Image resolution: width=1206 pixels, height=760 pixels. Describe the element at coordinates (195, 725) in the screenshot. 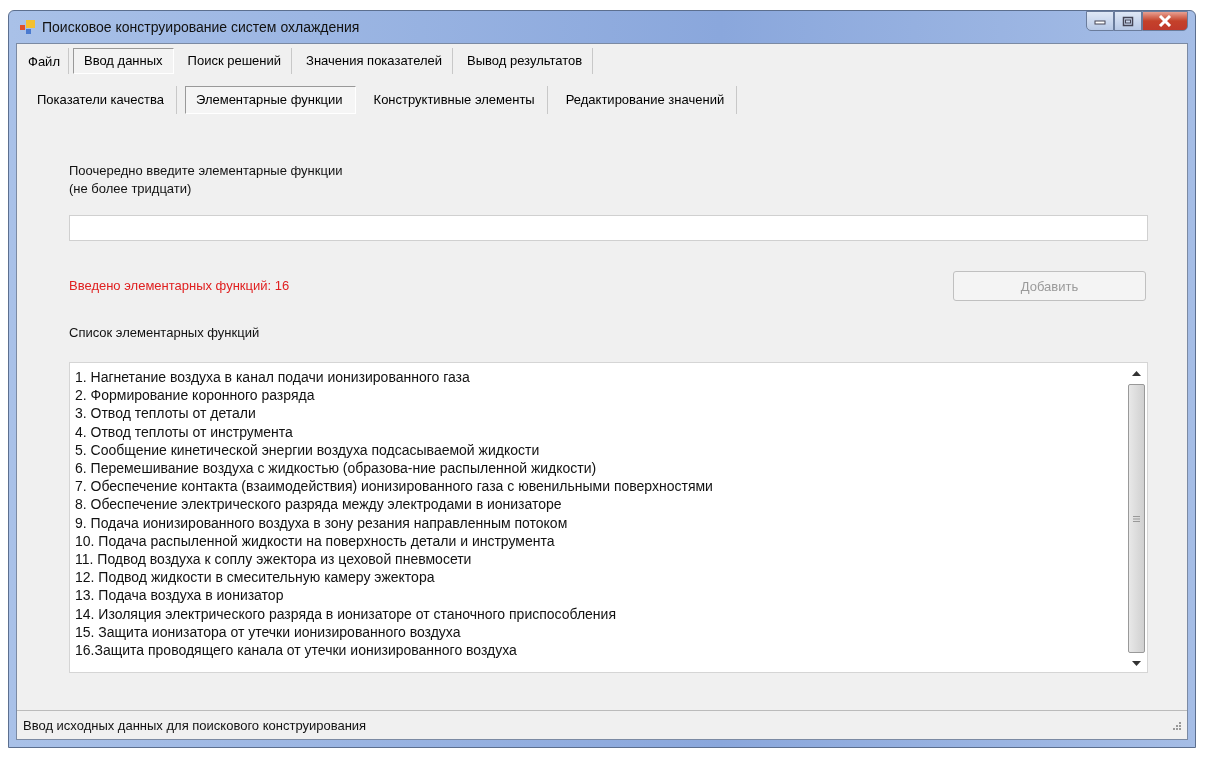

I see `status-text: Ввод исходных данных для поискового конструирования` at that location.